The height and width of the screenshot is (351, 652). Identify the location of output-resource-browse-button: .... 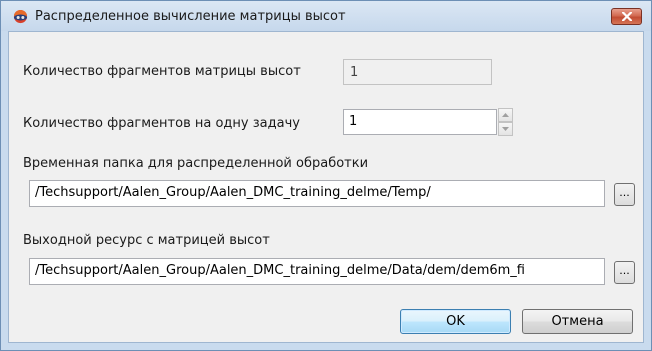
(624, 272).